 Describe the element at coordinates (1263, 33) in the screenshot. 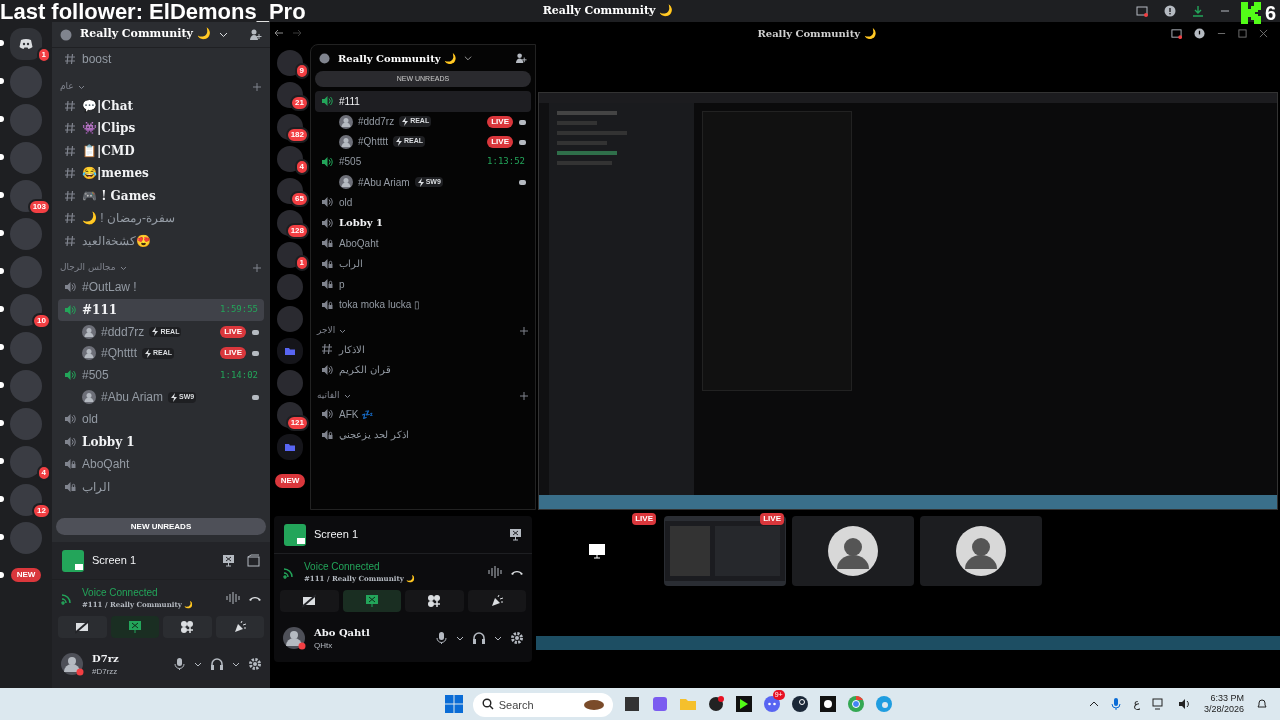

I see `close-icon` at that location.